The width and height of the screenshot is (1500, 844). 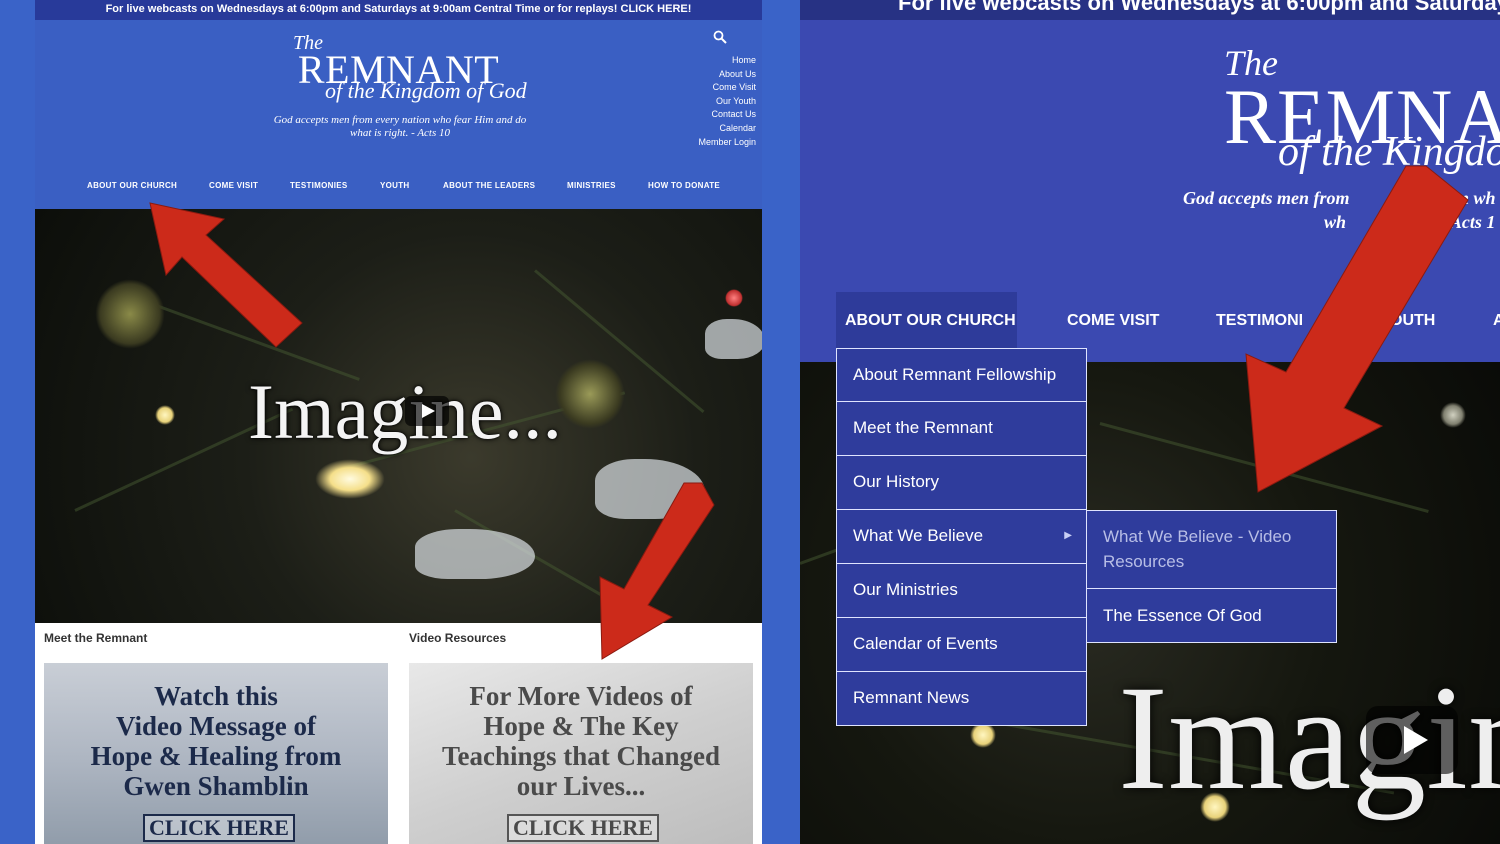 What do you see at coordinates (426, 90) in the screenshot?
I see `logo-subtitle: of the Kingdom of God` at bounding box center [426, 90].